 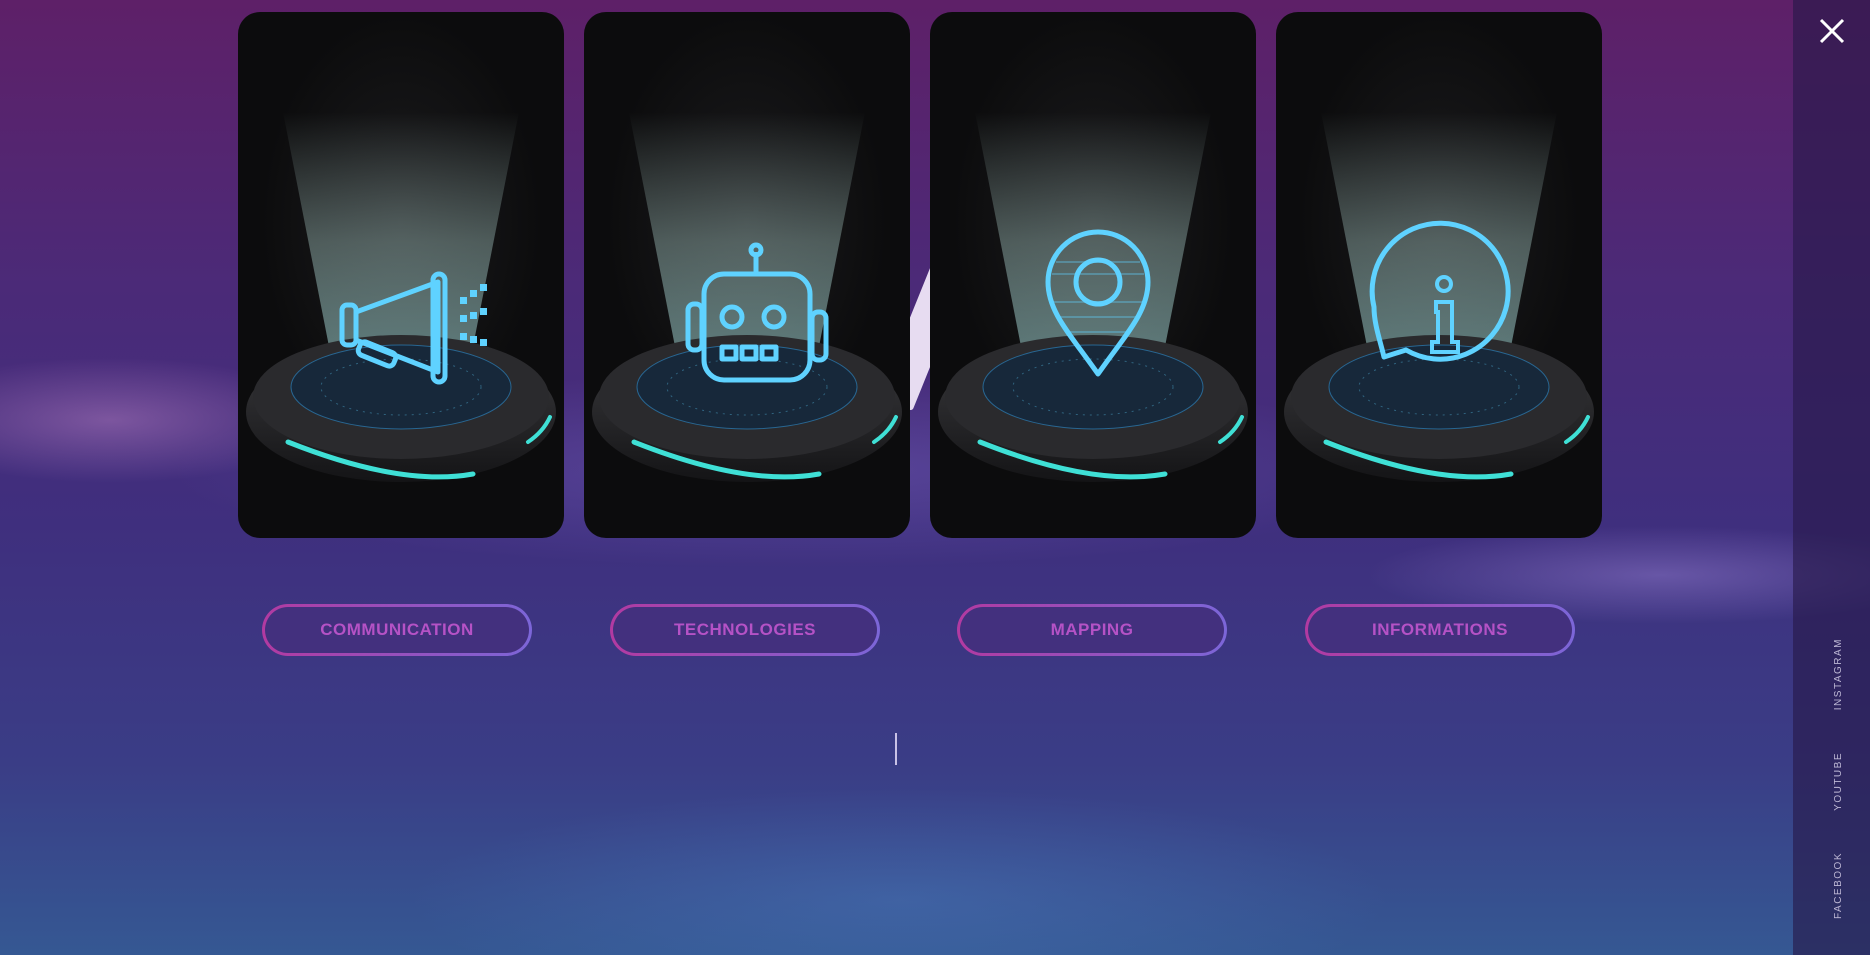 What do you see at coordinates (747, 297) in the screenshot?
I see `robot-icon` at bounding box center [747, 297].